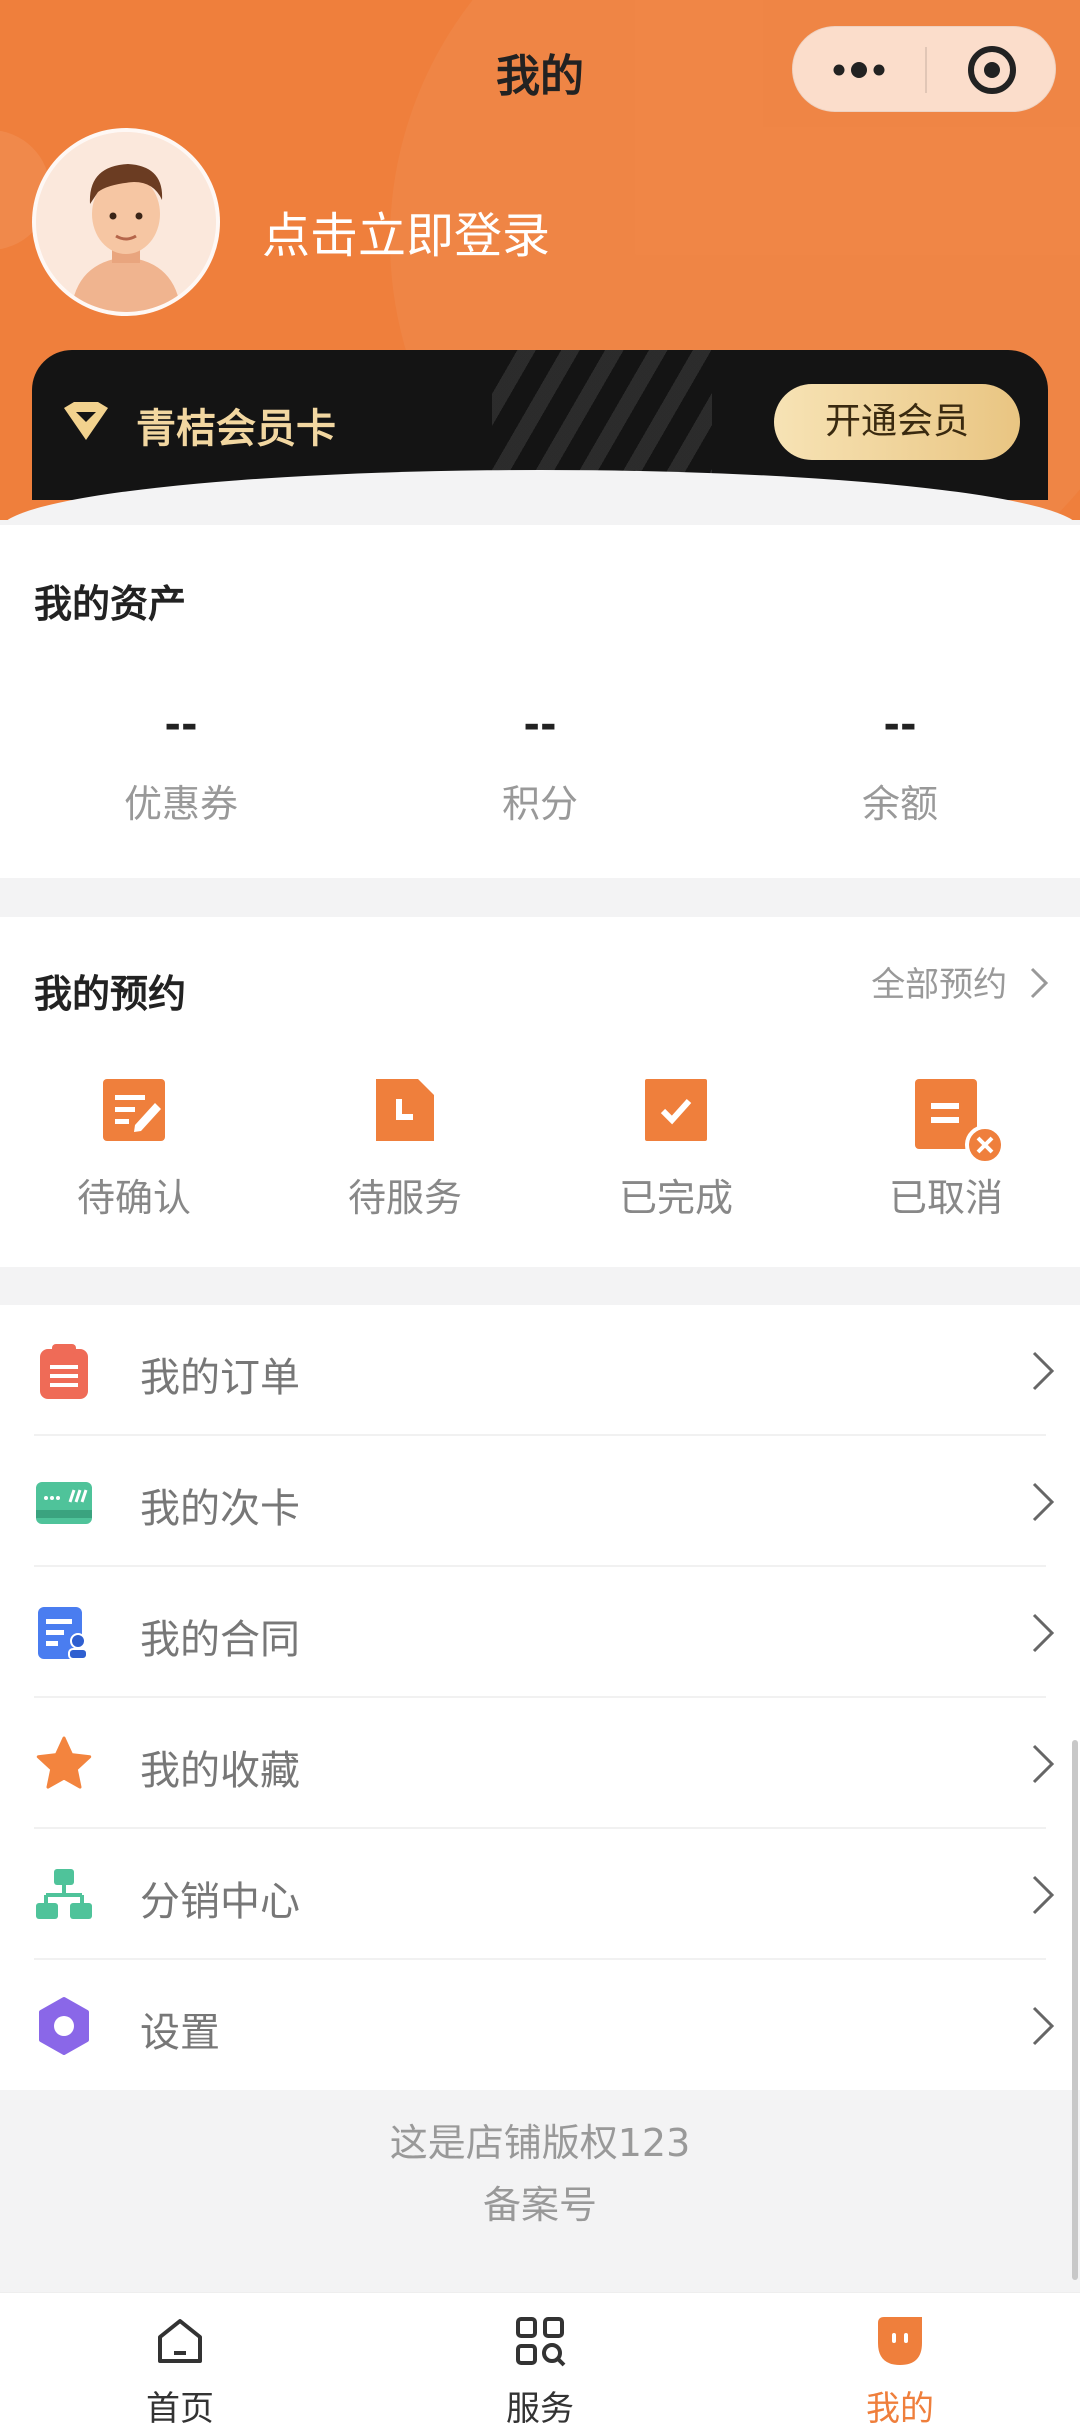  I want to click on card-icon, so click(64, 1503).